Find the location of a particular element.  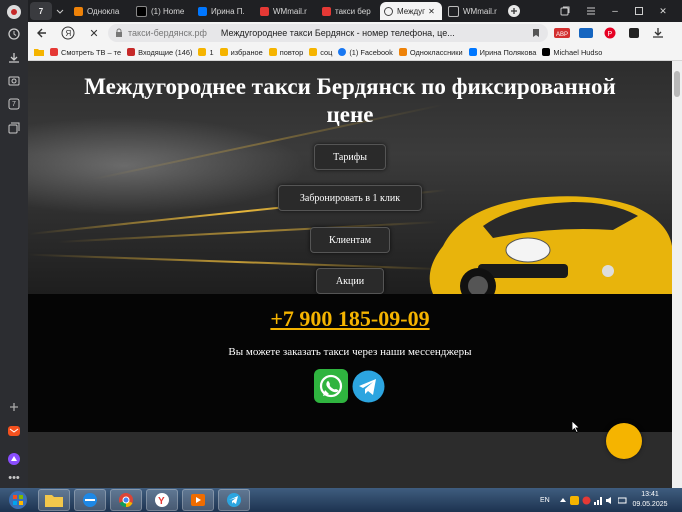

menu-icon is located at coordinates (591, 11).